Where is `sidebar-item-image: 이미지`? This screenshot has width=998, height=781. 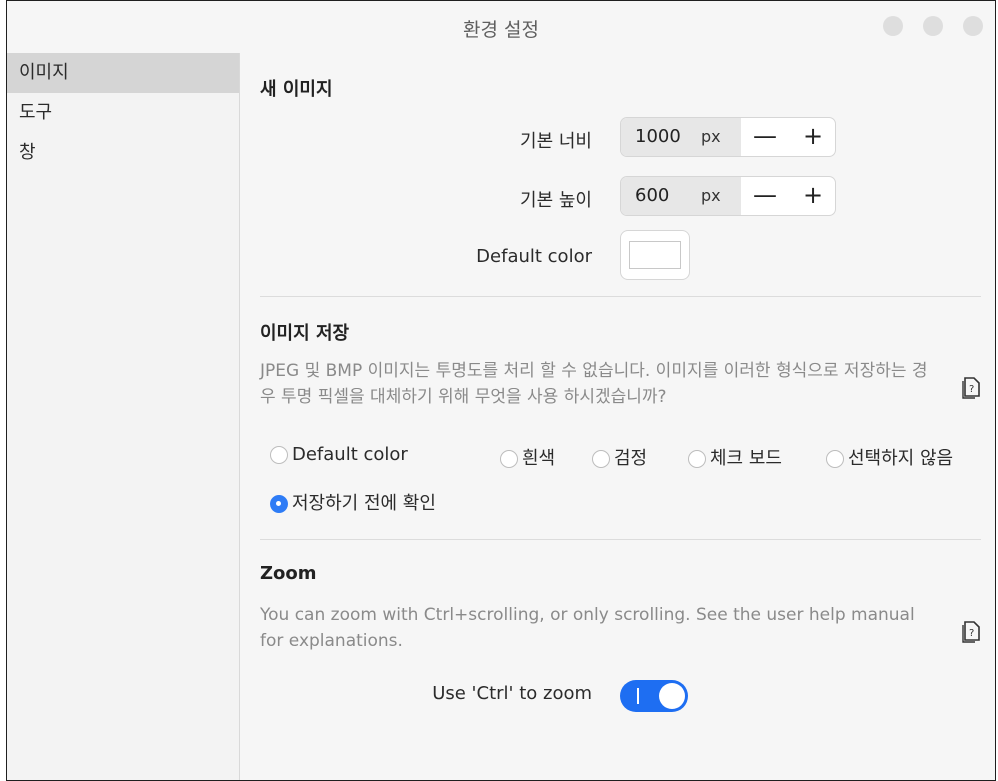 sidebar-item-image: 이미지 is located at coordinates (123, 73).